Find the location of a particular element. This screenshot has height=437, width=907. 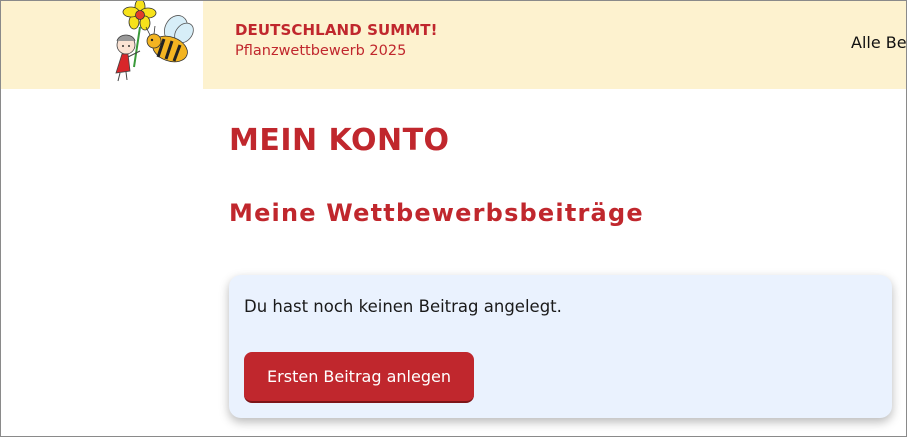

empty-state-message: Du hast noch keinen Beitrag angelegt. is located at coordinates (403, 306).